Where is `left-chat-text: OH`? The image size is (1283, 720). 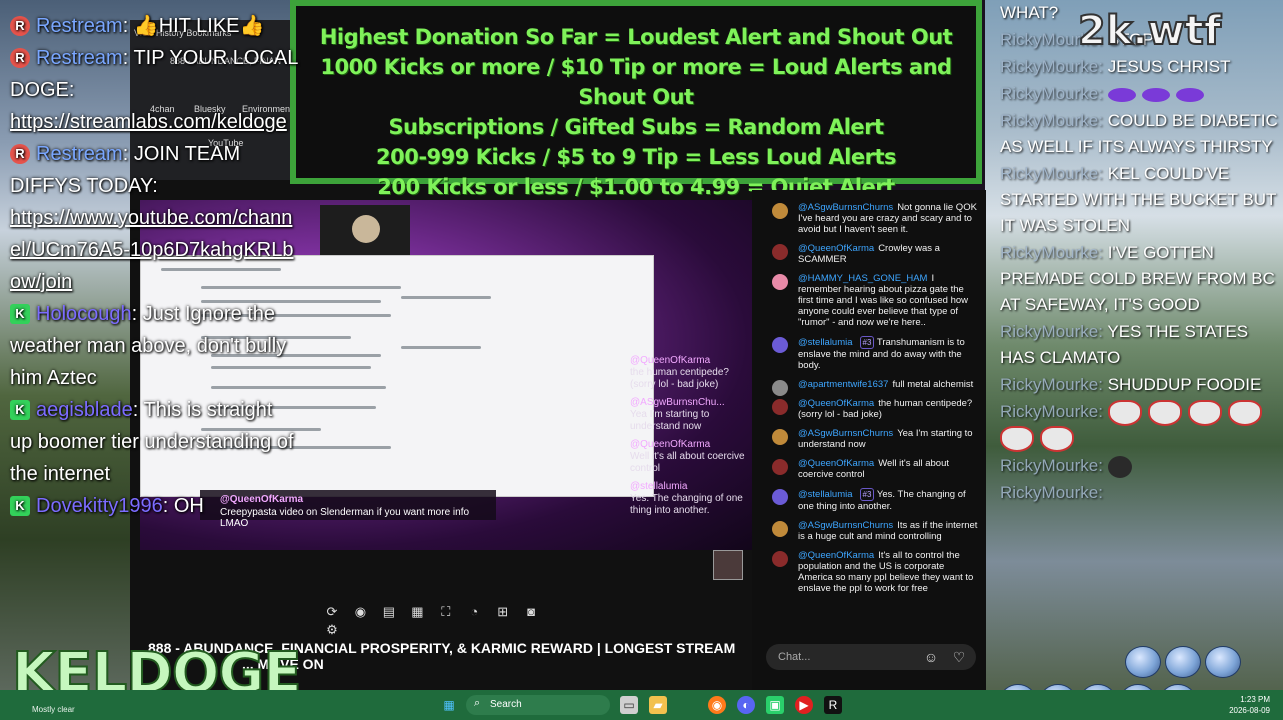 left-chat-text: OH is located at coordinates (188, 506).